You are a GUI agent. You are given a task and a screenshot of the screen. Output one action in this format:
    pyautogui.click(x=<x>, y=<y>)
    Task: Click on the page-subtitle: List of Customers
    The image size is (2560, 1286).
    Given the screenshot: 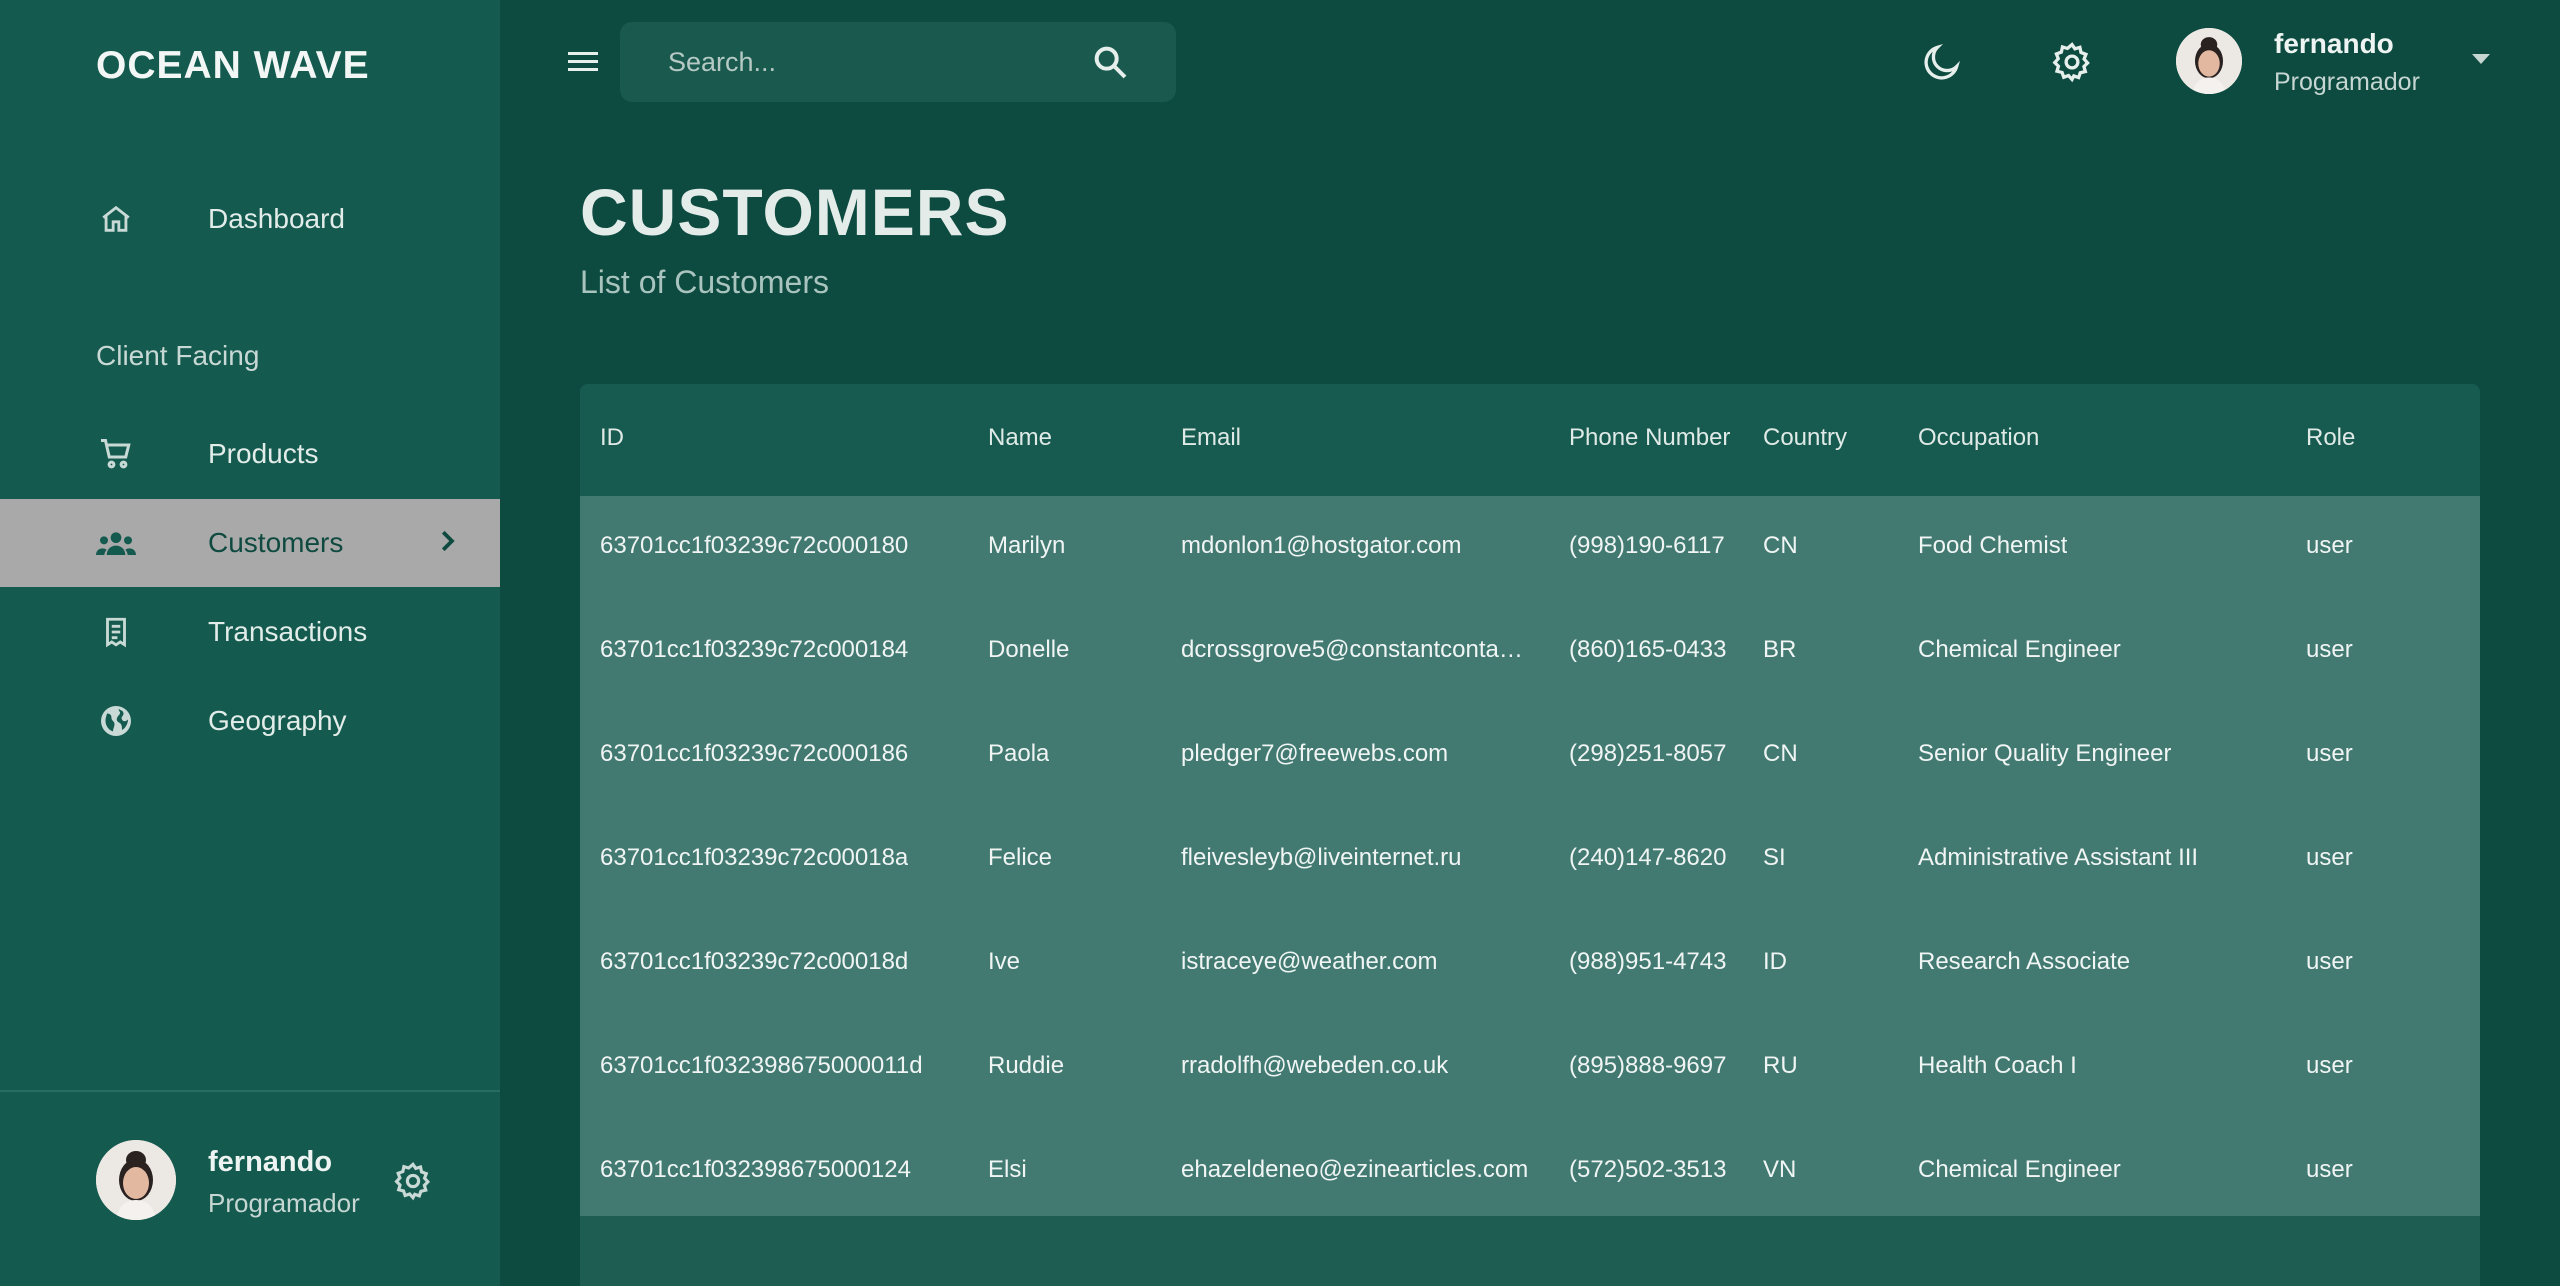 What is the action you would take?
    pyautogui.click(x=704, y=282)
    